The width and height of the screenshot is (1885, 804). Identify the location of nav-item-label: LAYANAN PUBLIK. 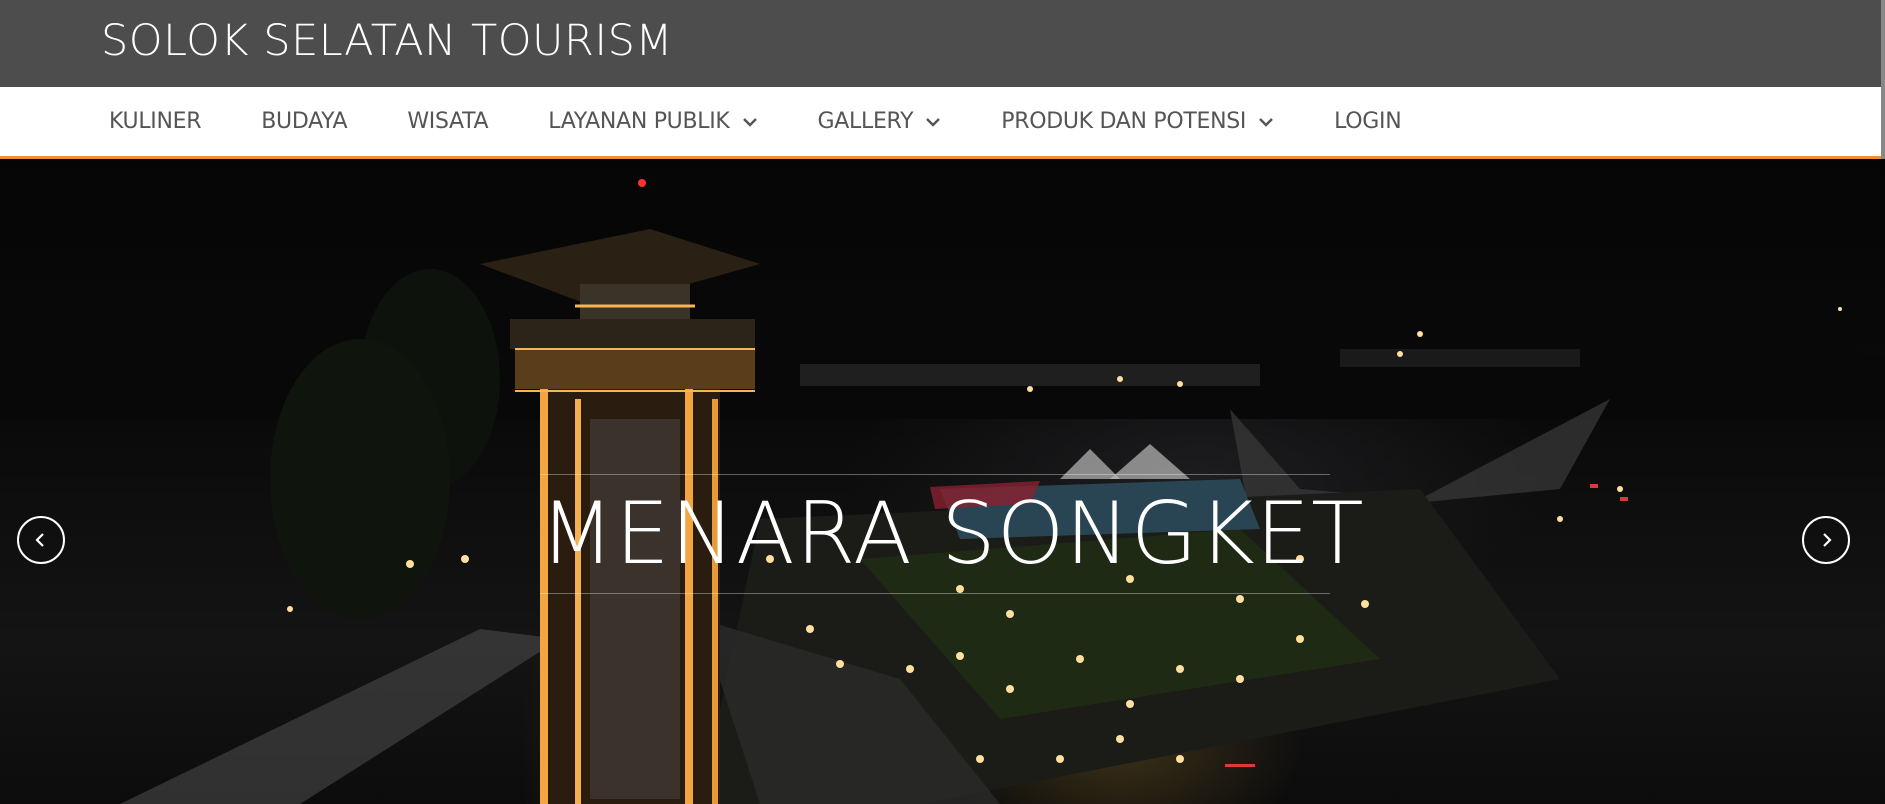
(639, 121).